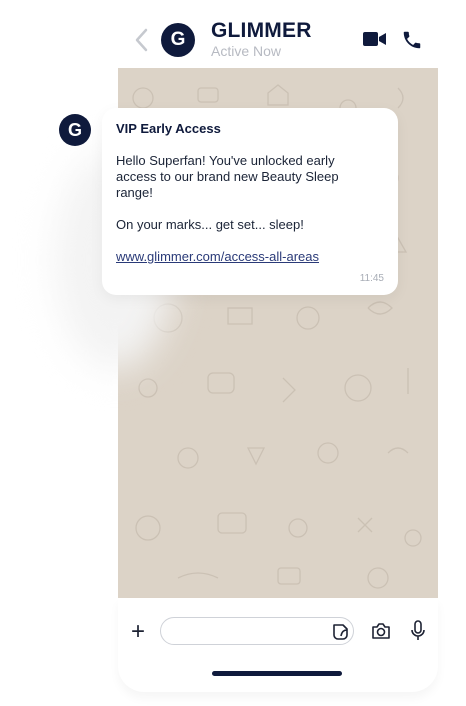 This screenshot has width=466, height=706. I want to click on message-link: www.glimmer.com/access-all-areas, so click(217, 256).